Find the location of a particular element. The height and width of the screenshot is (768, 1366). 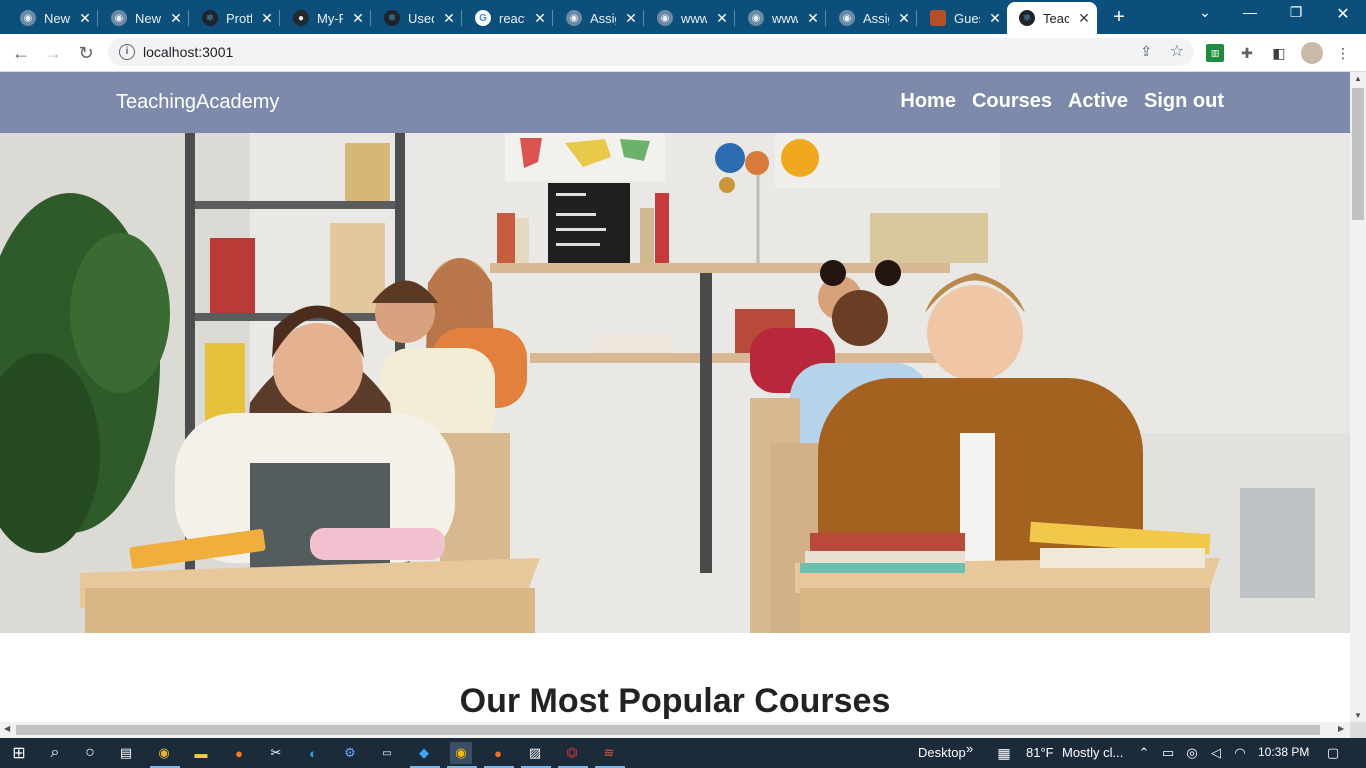

battery-icon: ▭ is located at coordinates (1168, 753).